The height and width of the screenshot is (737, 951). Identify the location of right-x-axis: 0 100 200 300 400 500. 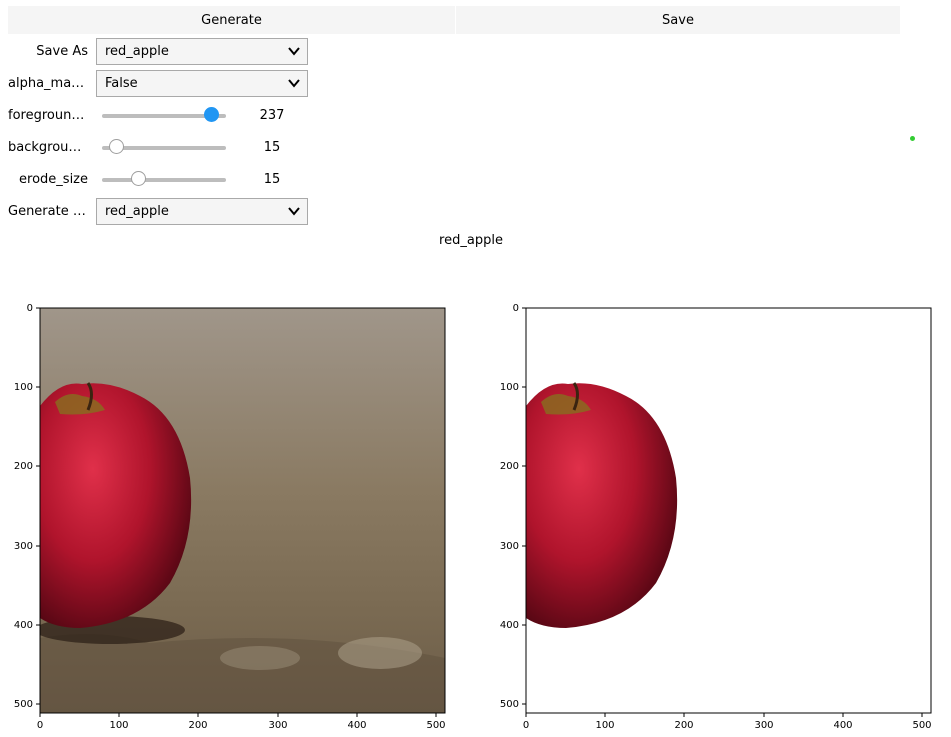
(727, 721).